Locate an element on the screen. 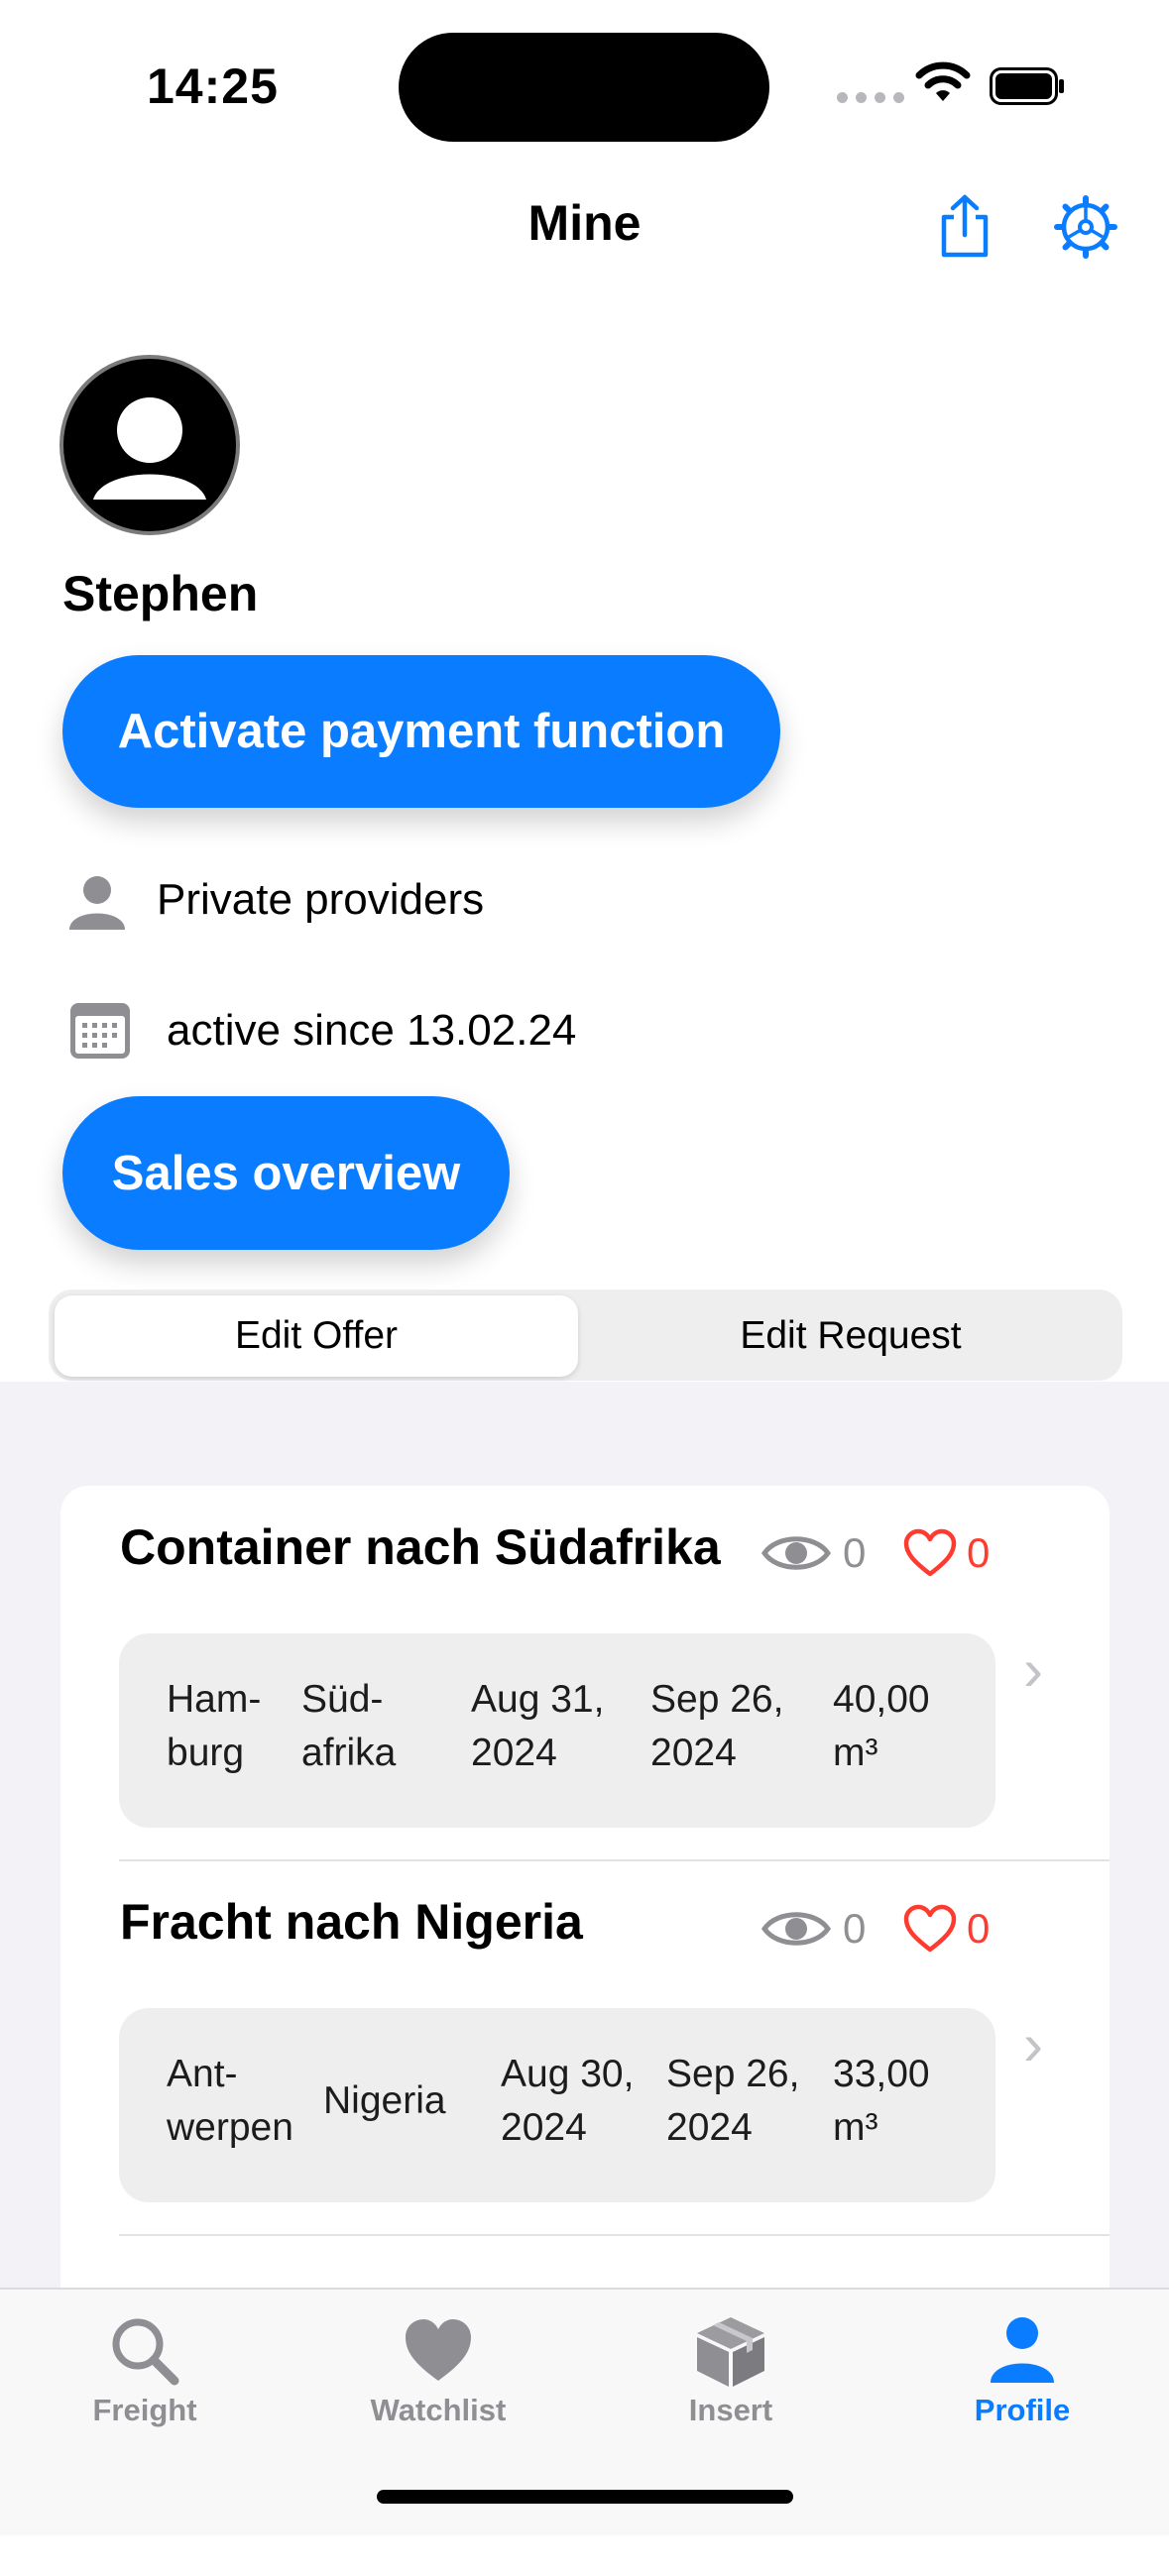 This screenshot has width=1169, height=2576. tab-watchlist: Watchlist is located at coordinates (438, 2370).